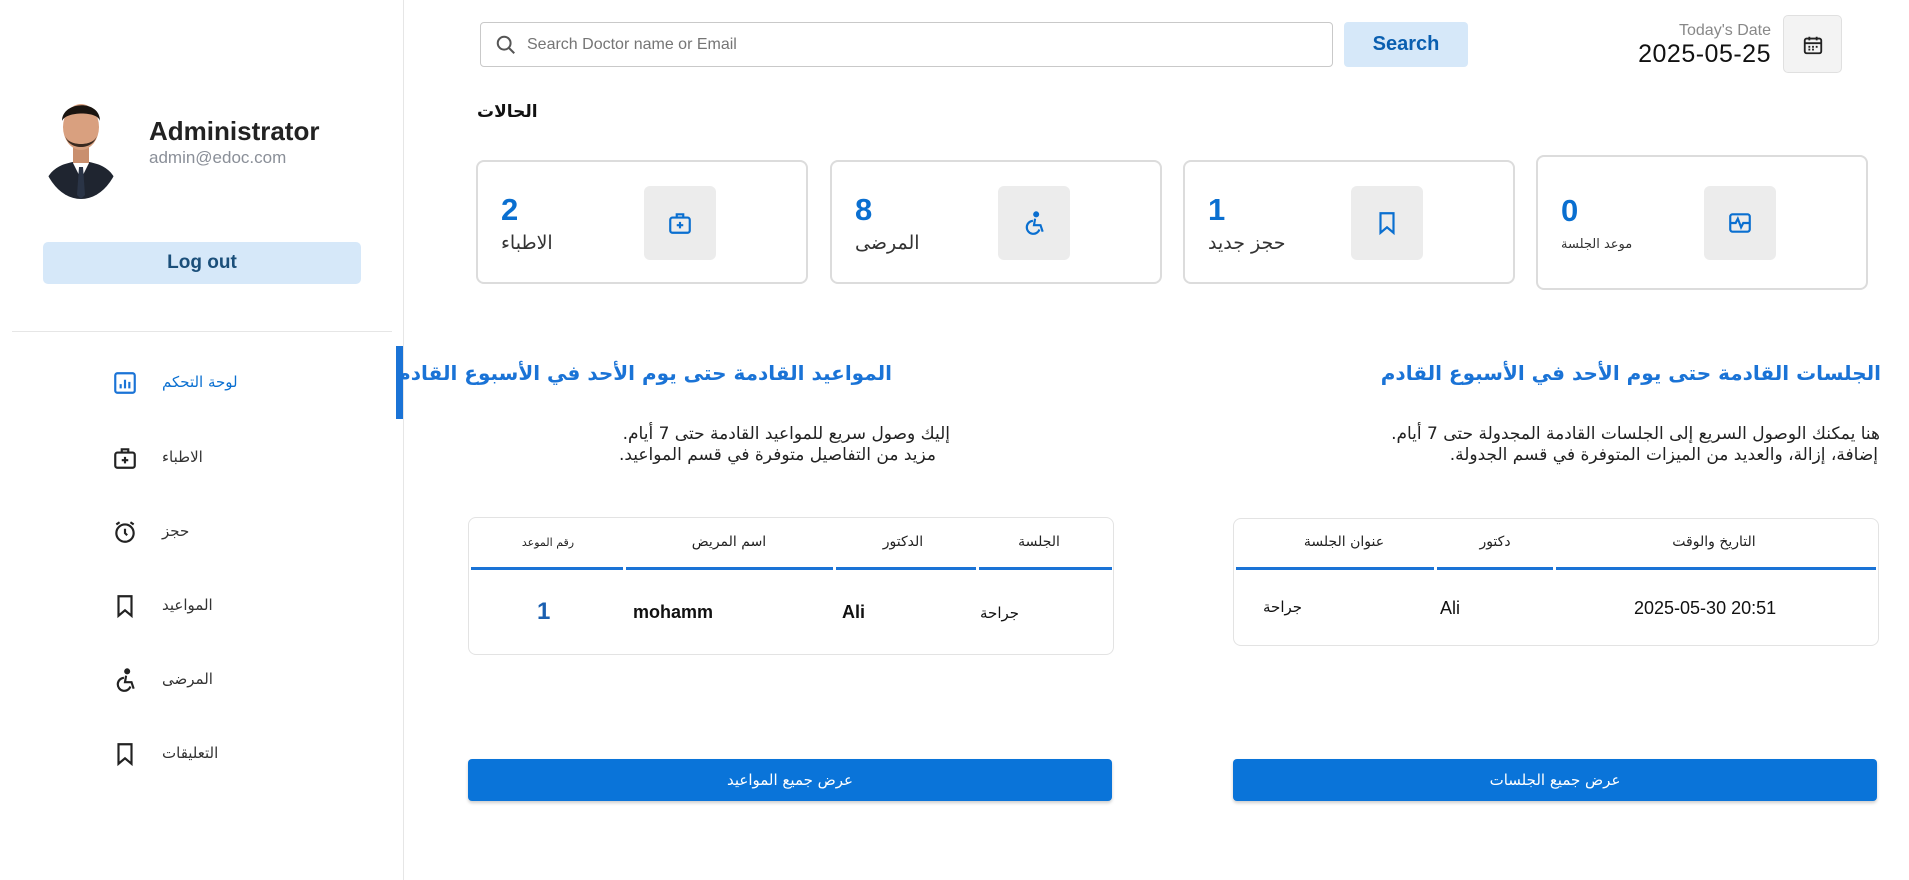  I want to click on stat-value: 1, so click(1217, 209).